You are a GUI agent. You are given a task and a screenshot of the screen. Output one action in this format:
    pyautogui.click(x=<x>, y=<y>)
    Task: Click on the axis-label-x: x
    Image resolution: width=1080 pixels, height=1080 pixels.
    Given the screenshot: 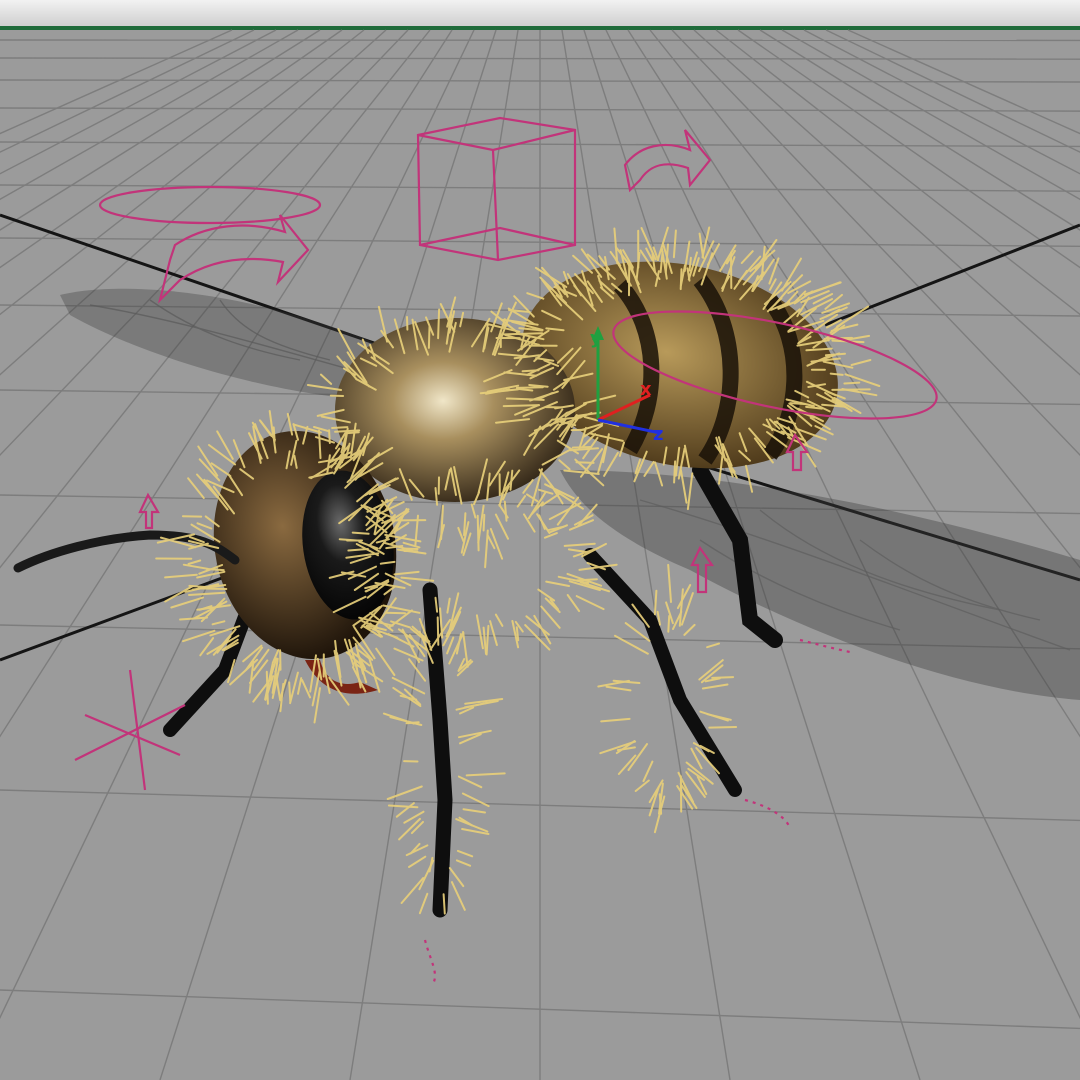 What is the action you would take?
    pyautogui.click(x=646, y=389)
    